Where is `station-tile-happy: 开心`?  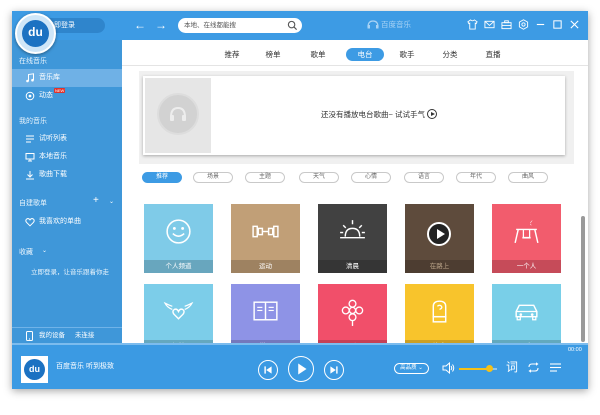
station-tile-happy: 开心 is located at coordinates (352, 313).